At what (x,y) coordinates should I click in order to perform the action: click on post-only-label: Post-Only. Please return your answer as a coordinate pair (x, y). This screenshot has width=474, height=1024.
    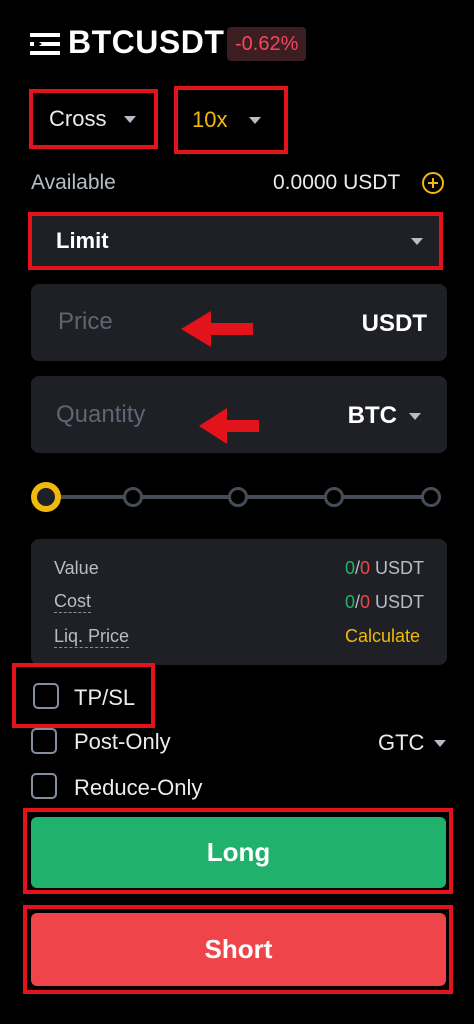
    Looking at the image, I should click on (122, 741).